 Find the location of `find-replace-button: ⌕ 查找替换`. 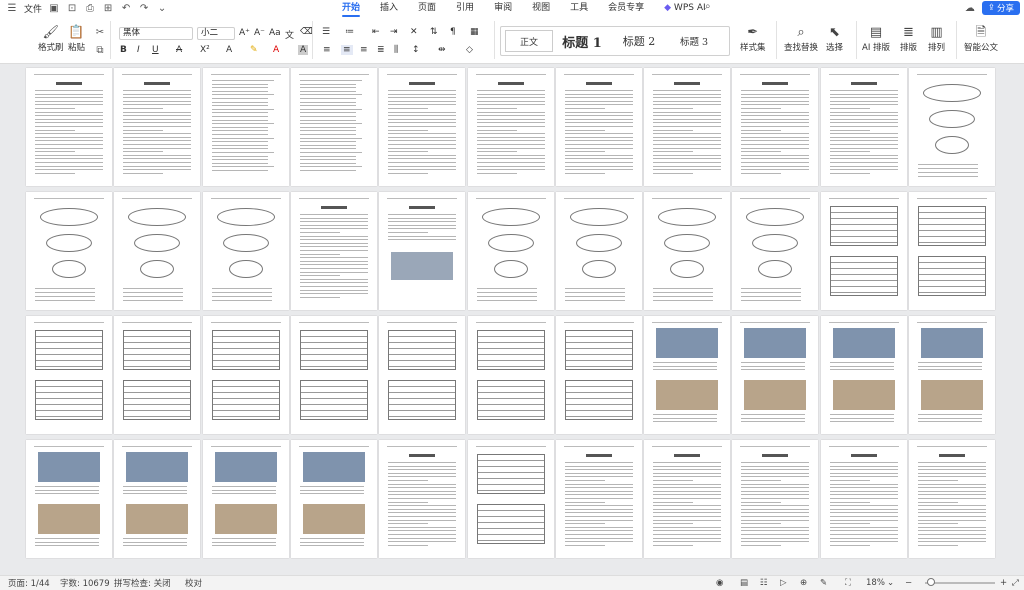

find-replace-button: ⌕ 查找替换 is located at coordinates (801, 39).